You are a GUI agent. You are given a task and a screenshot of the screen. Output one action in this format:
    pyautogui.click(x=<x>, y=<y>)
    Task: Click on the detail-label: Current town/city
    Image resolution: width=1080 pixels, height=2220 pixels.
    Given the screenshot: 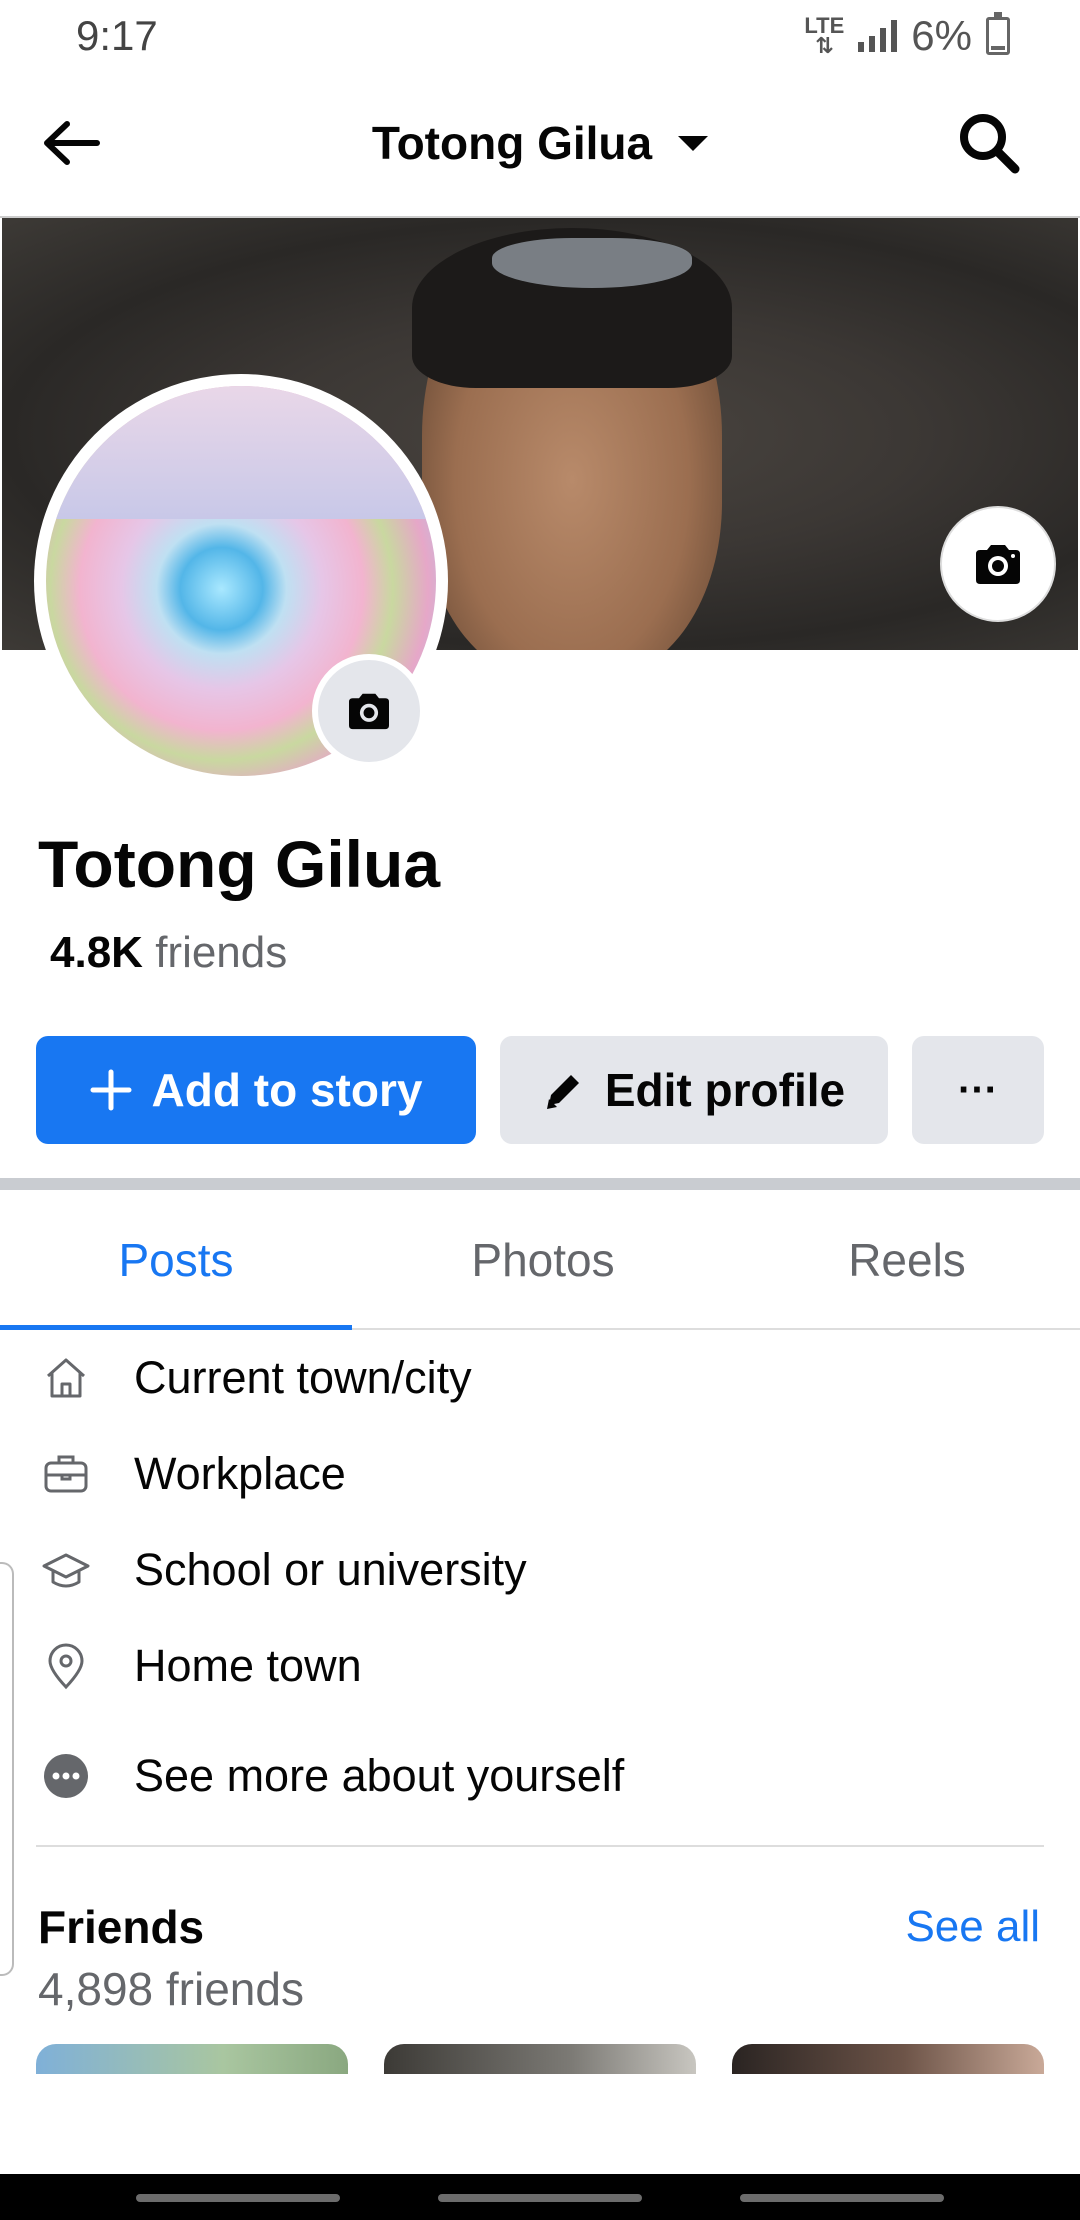 What is the action you would take?
    pyautogui.click(x=303, y=1377)
    